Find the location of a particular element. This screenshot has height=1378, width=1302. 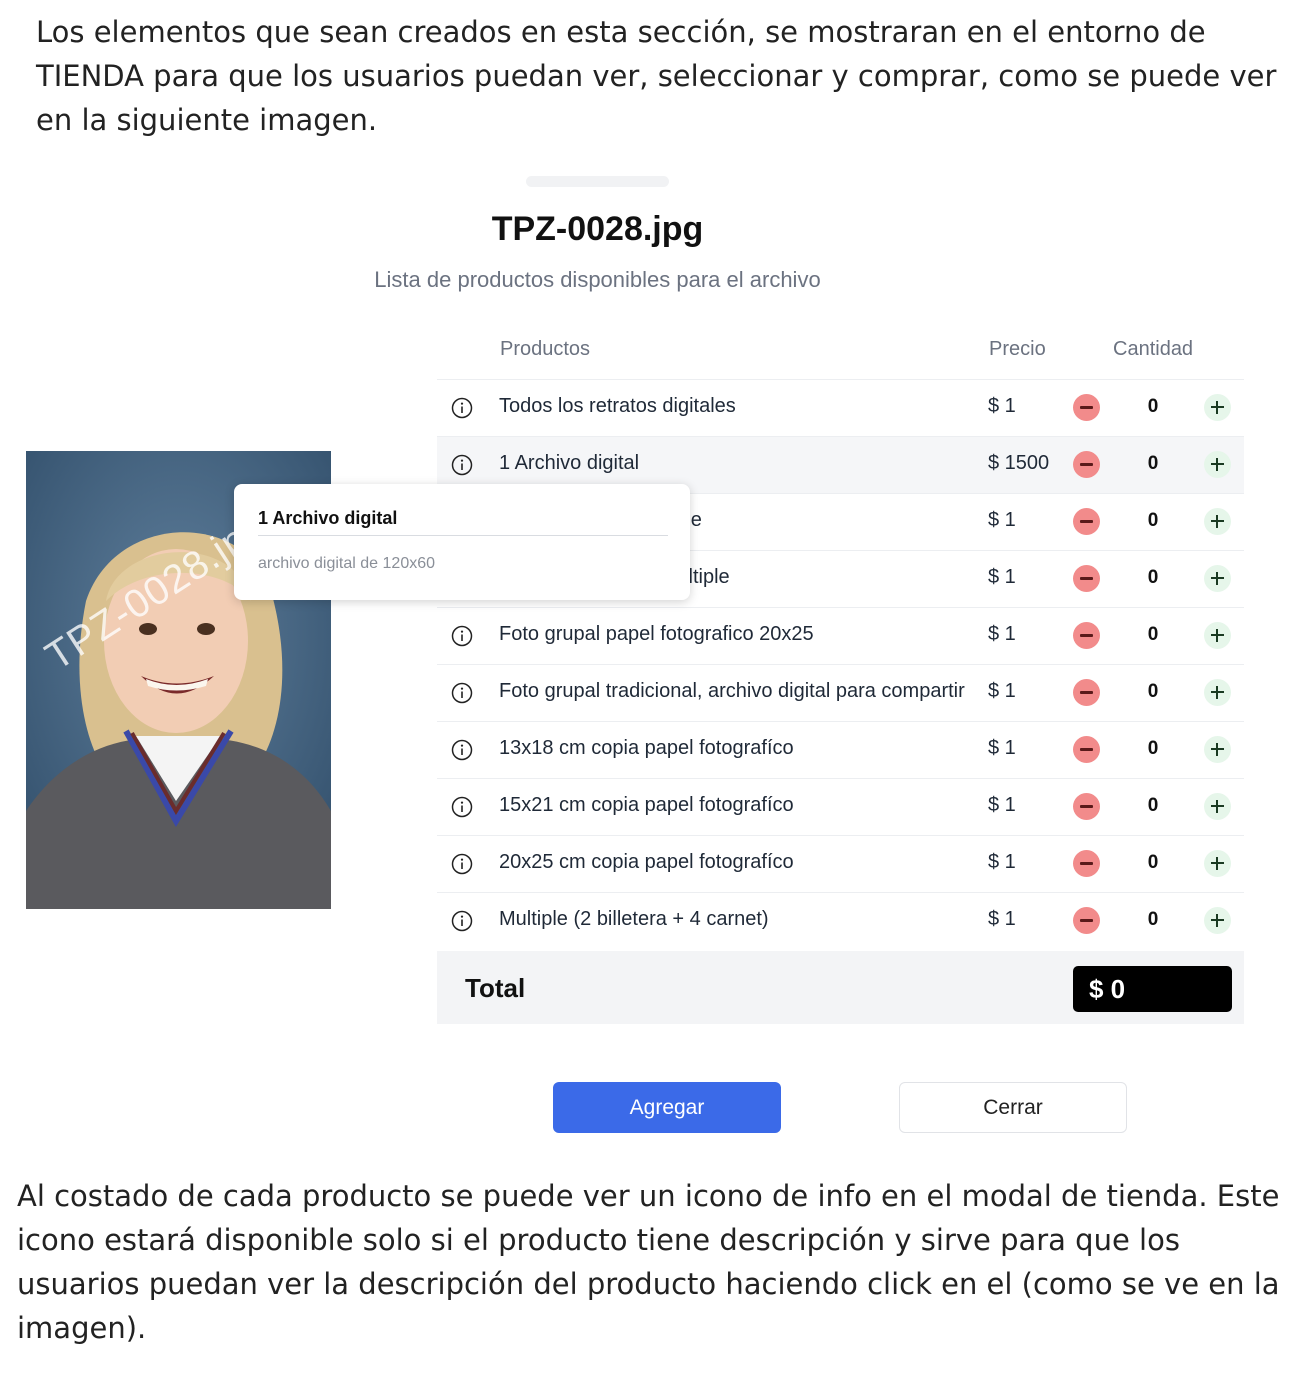

product-price: $ 1500 is located at coordinates (1019, 463).